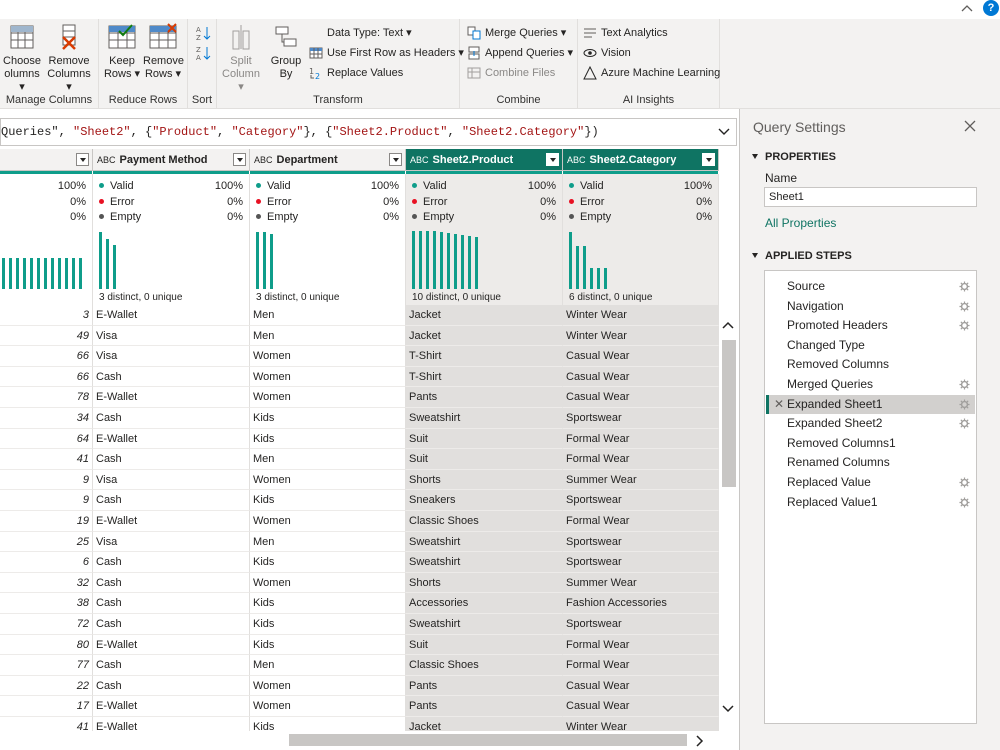 Image resolution: width=1000 pixels, height=750 pixels. What do you see at coordinates (203, 33) in the screenshot?
I see `sort-ascending-icon: AZ` at bounding box center [203, 33].